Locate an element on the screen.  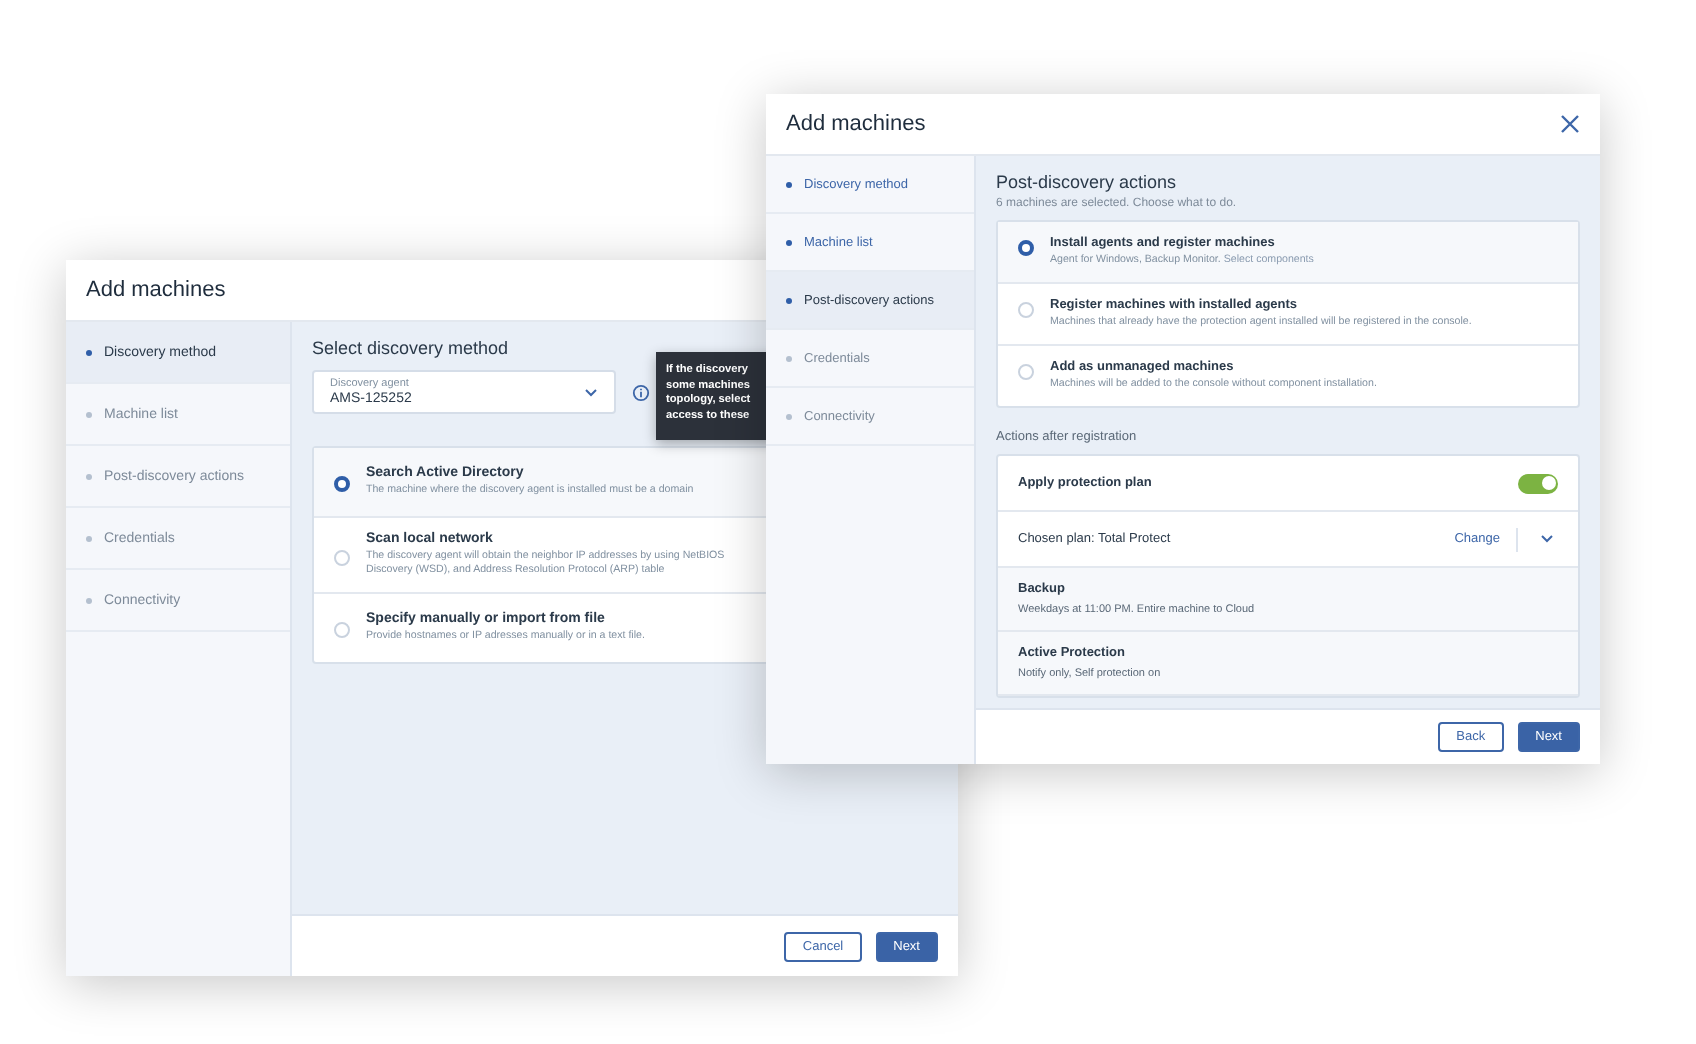
section-heading: Post-discovery actions is located at coordinates (1086, 182).